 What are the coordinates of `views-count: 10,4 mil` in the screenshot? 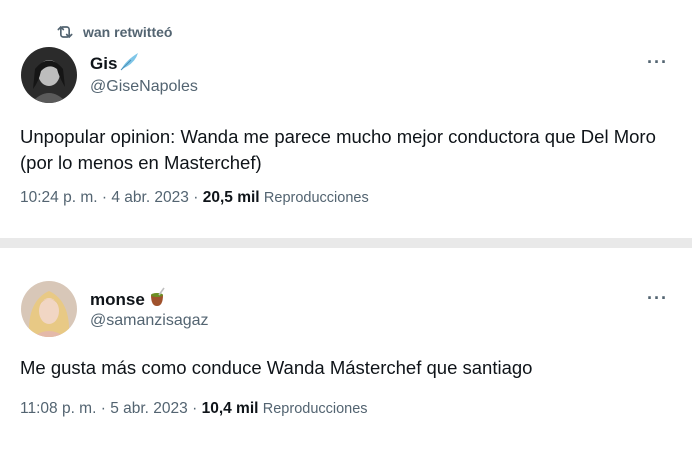 It's located at (230, 408).